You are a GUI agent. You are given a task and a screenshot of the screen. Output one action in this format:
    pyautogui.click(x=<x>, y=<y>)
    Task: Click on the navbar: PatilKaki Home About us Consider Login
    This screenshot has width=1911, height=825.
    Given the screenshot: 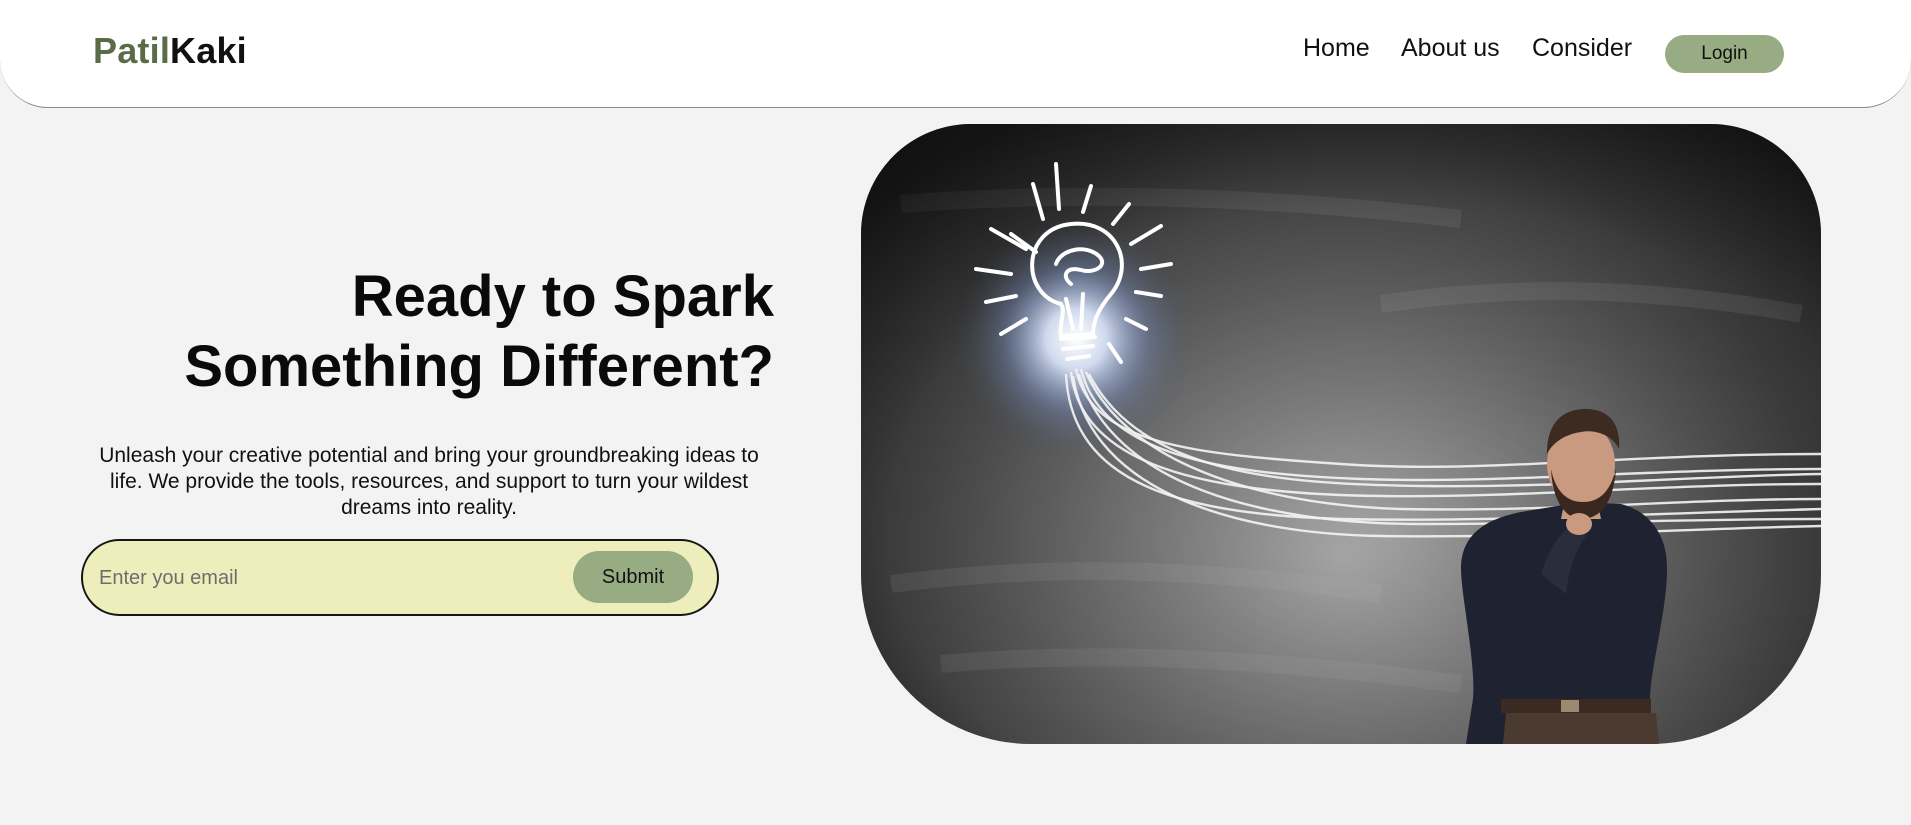 What is the action you would take?
    pyautogui.click(x=955, y=54)
    